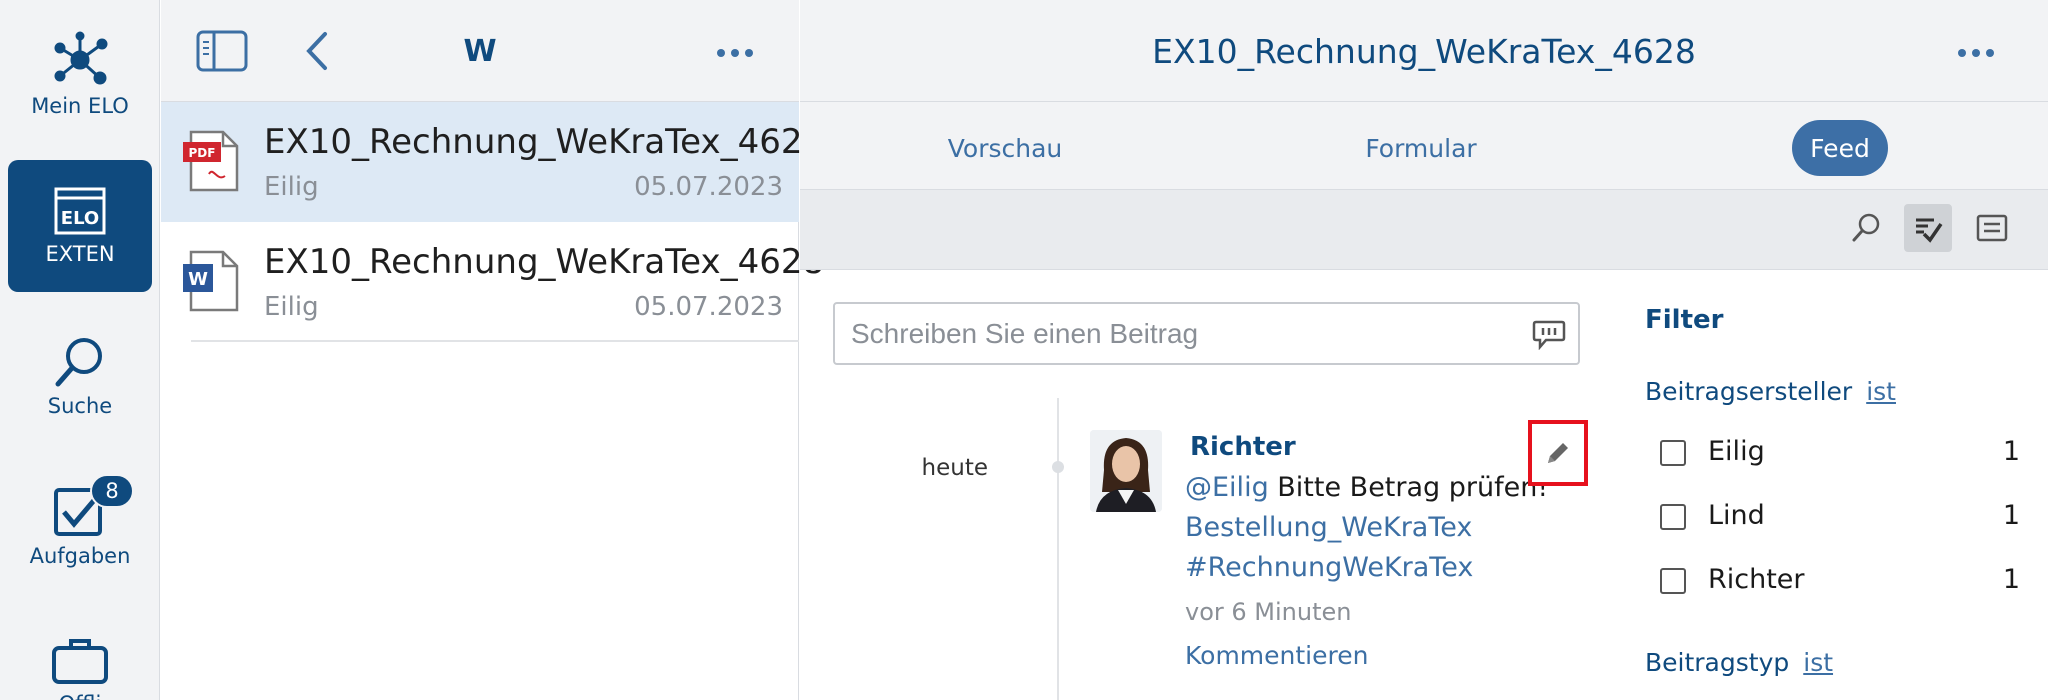 This screenshot has height=700, width=2048. I want to click on elo-extension-icon: ELO, so click(80, 211).